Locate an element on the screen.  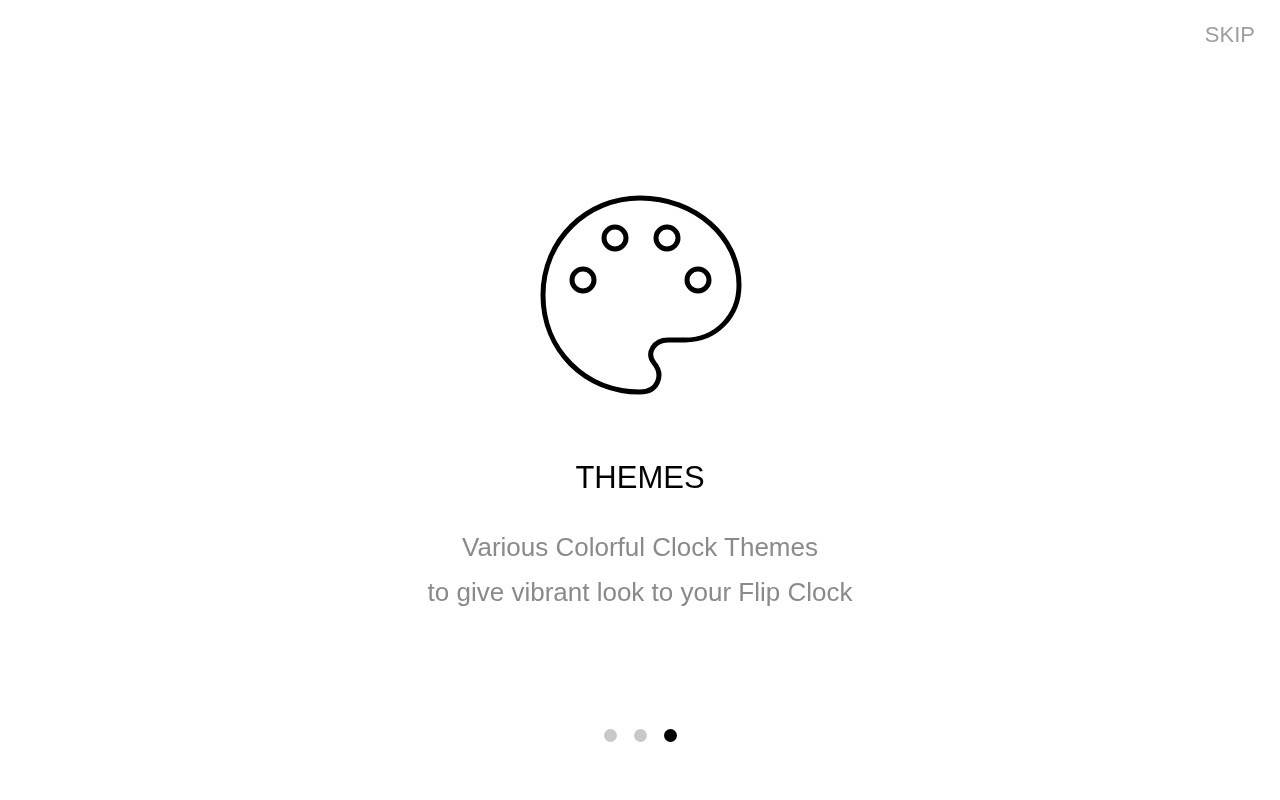
skip-button: SKIP is located at coordinates (1229, 35).